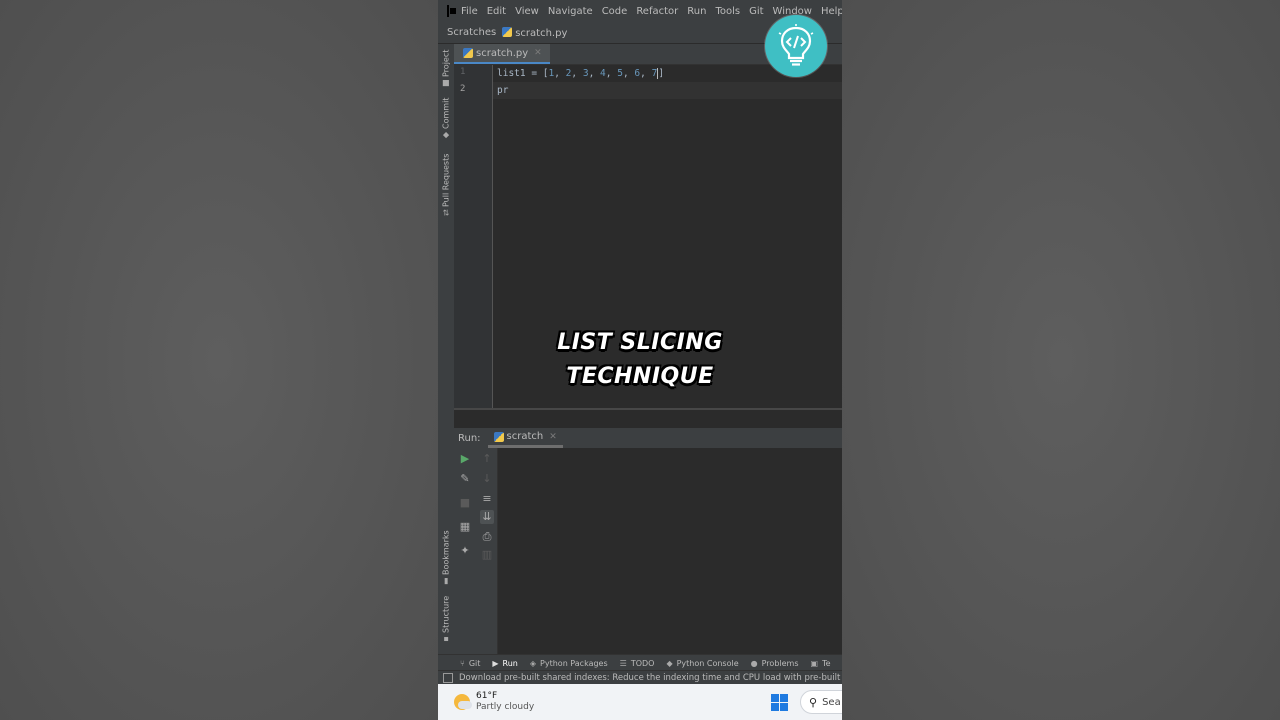 The image size is (1280, 720). What do you see at coordinates (463, 72) in the screenshot?
I see `line-number: 1` at bounding box center [463, 72].